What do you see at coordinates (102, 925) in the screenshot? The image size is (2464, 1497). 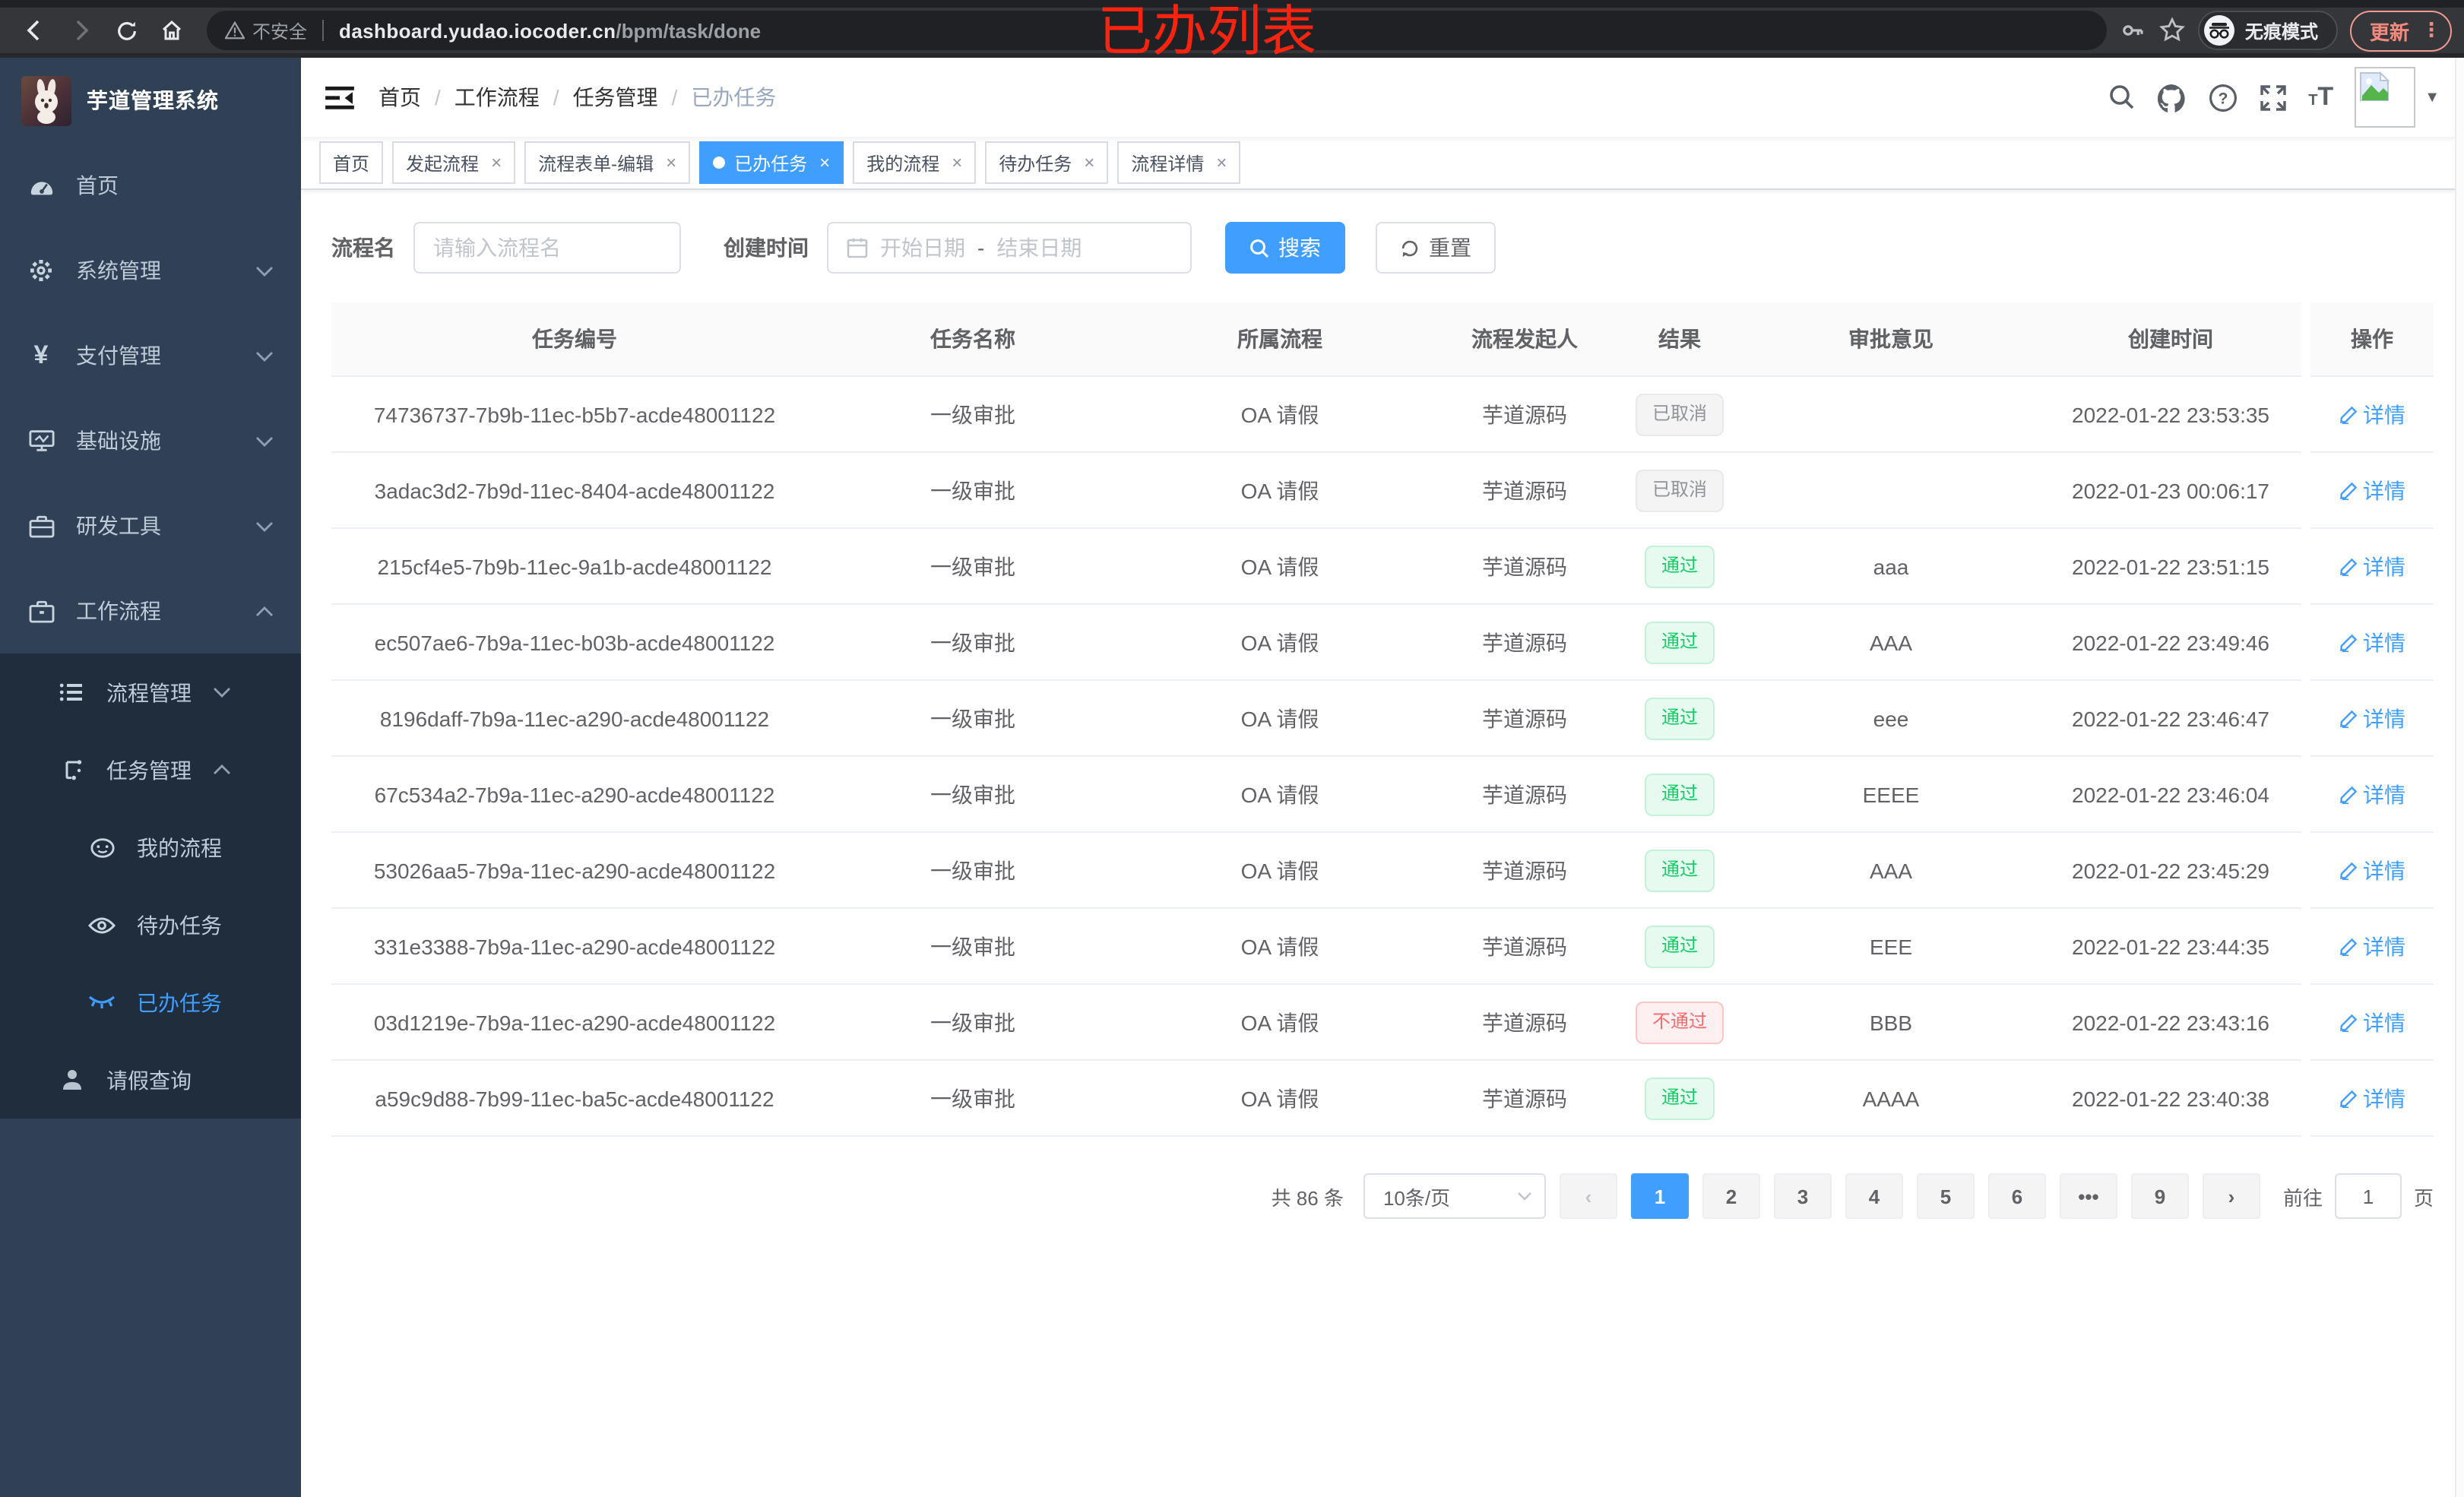 I see `eye-open-icon` at bounding box center [102, 925].